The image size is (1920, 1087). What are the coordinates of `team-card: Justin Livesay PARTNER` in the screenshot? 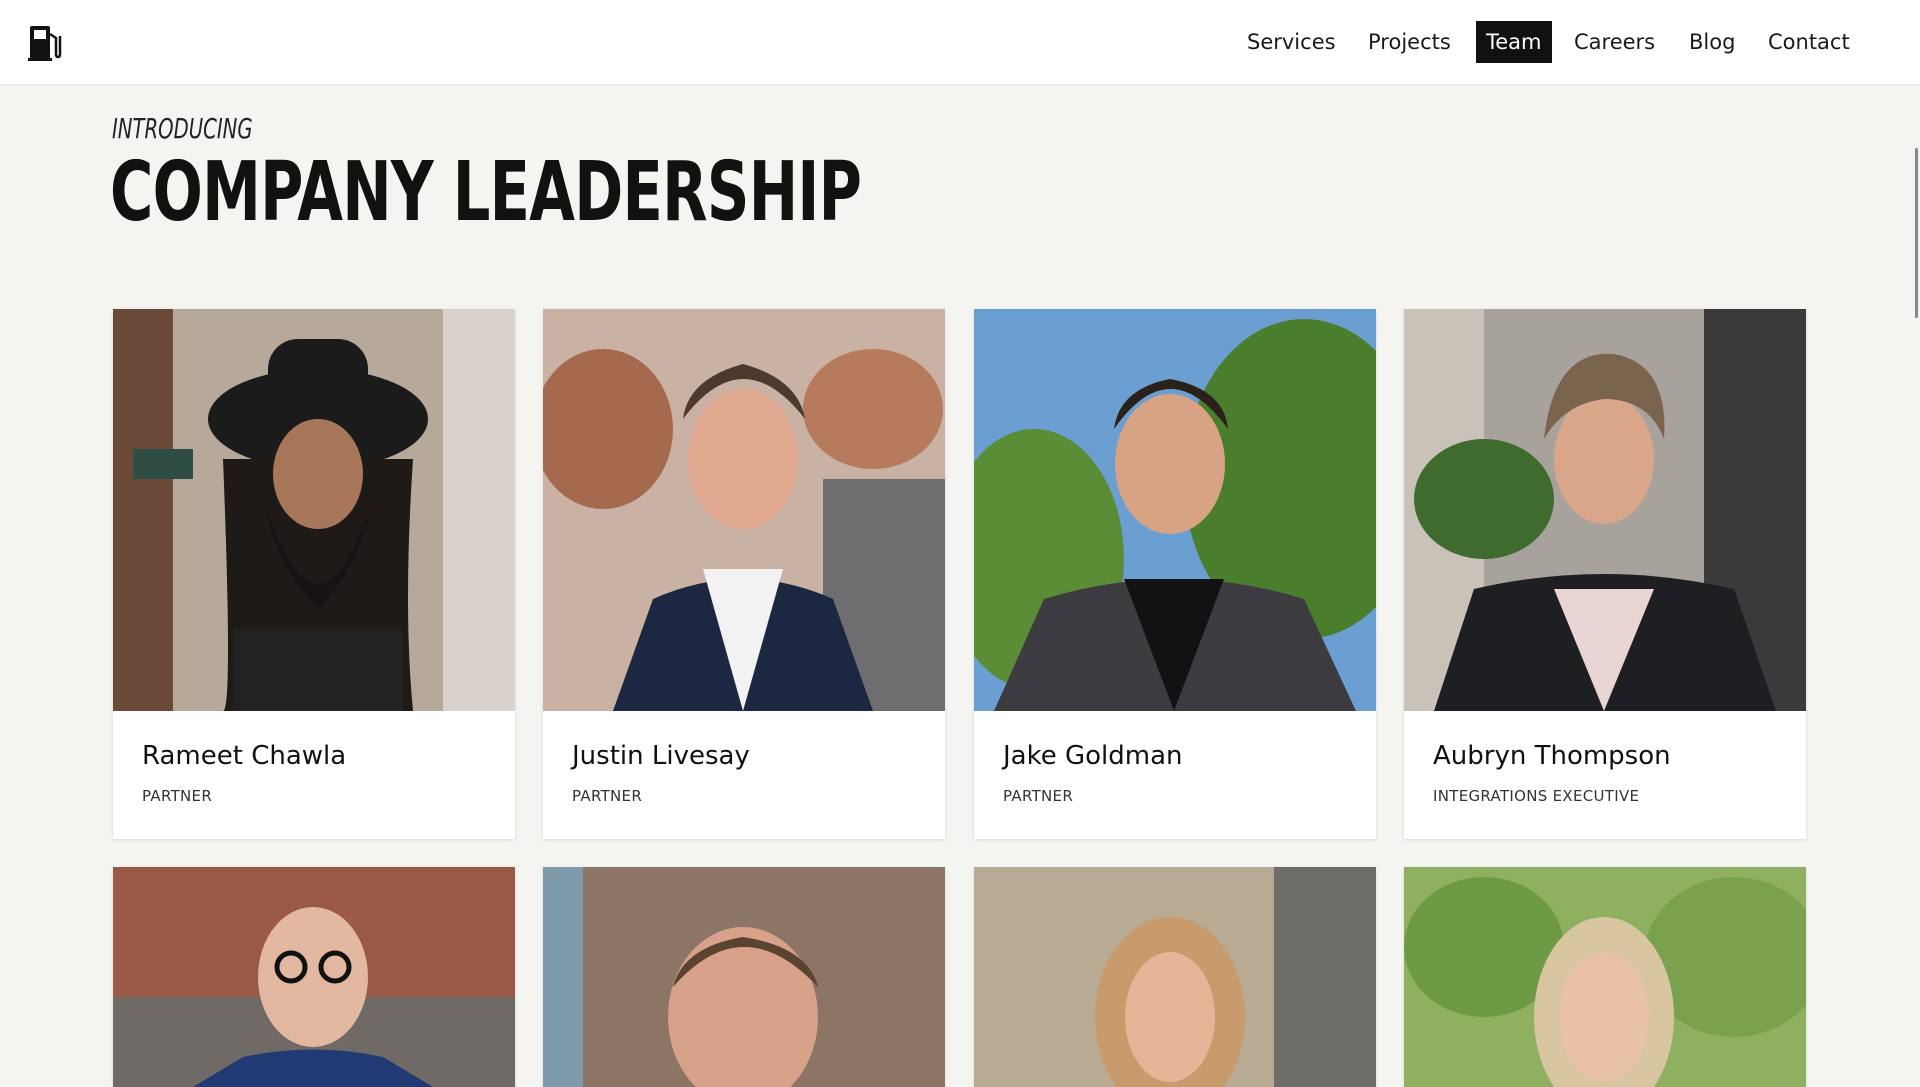 It's located at (744, 574).